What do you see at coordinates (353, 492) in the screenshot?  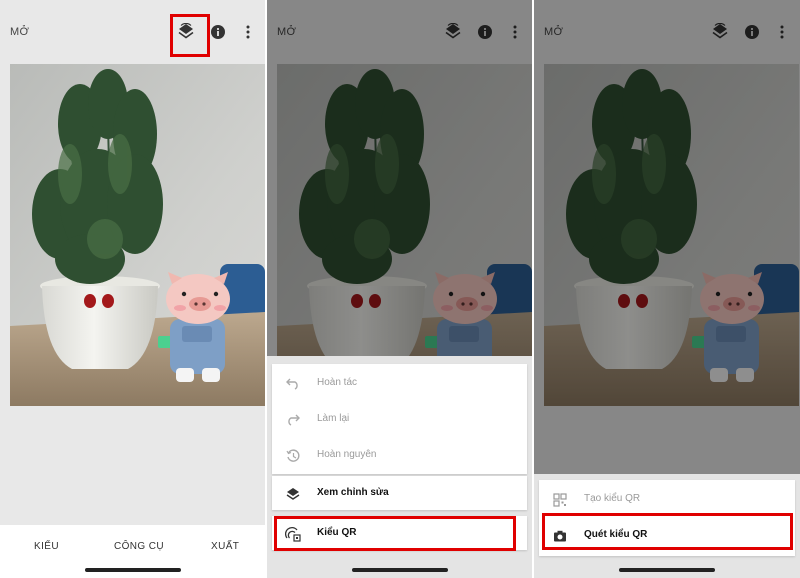 I see `menu-item-label: Xem chỉnh sửa` at bounding box center [353, 492].